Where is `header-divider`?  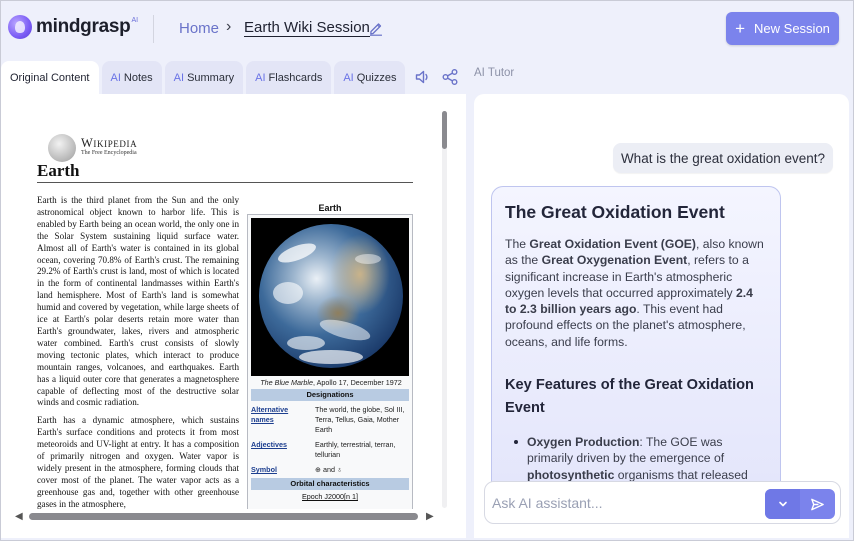 header-divider is located at coordinates (153, 29).